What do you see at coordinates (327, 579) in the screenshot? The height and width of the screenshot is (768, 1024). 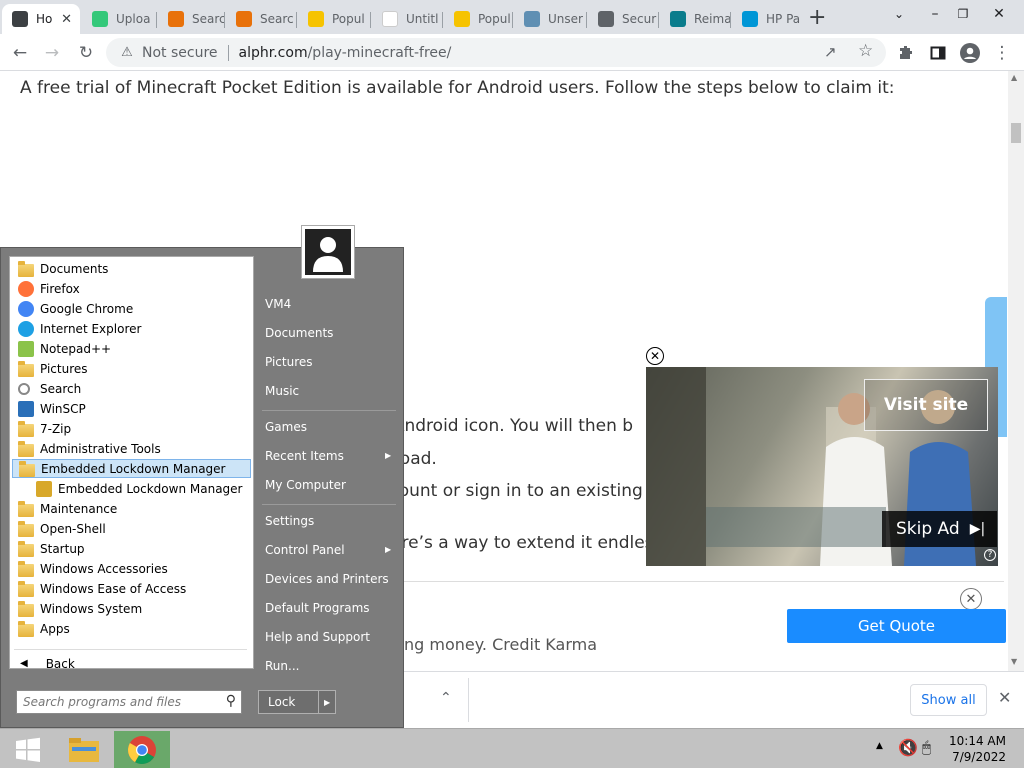 I see `start-link-devices-and-printers: Devices and Printers` at bounding box center [327, 579].